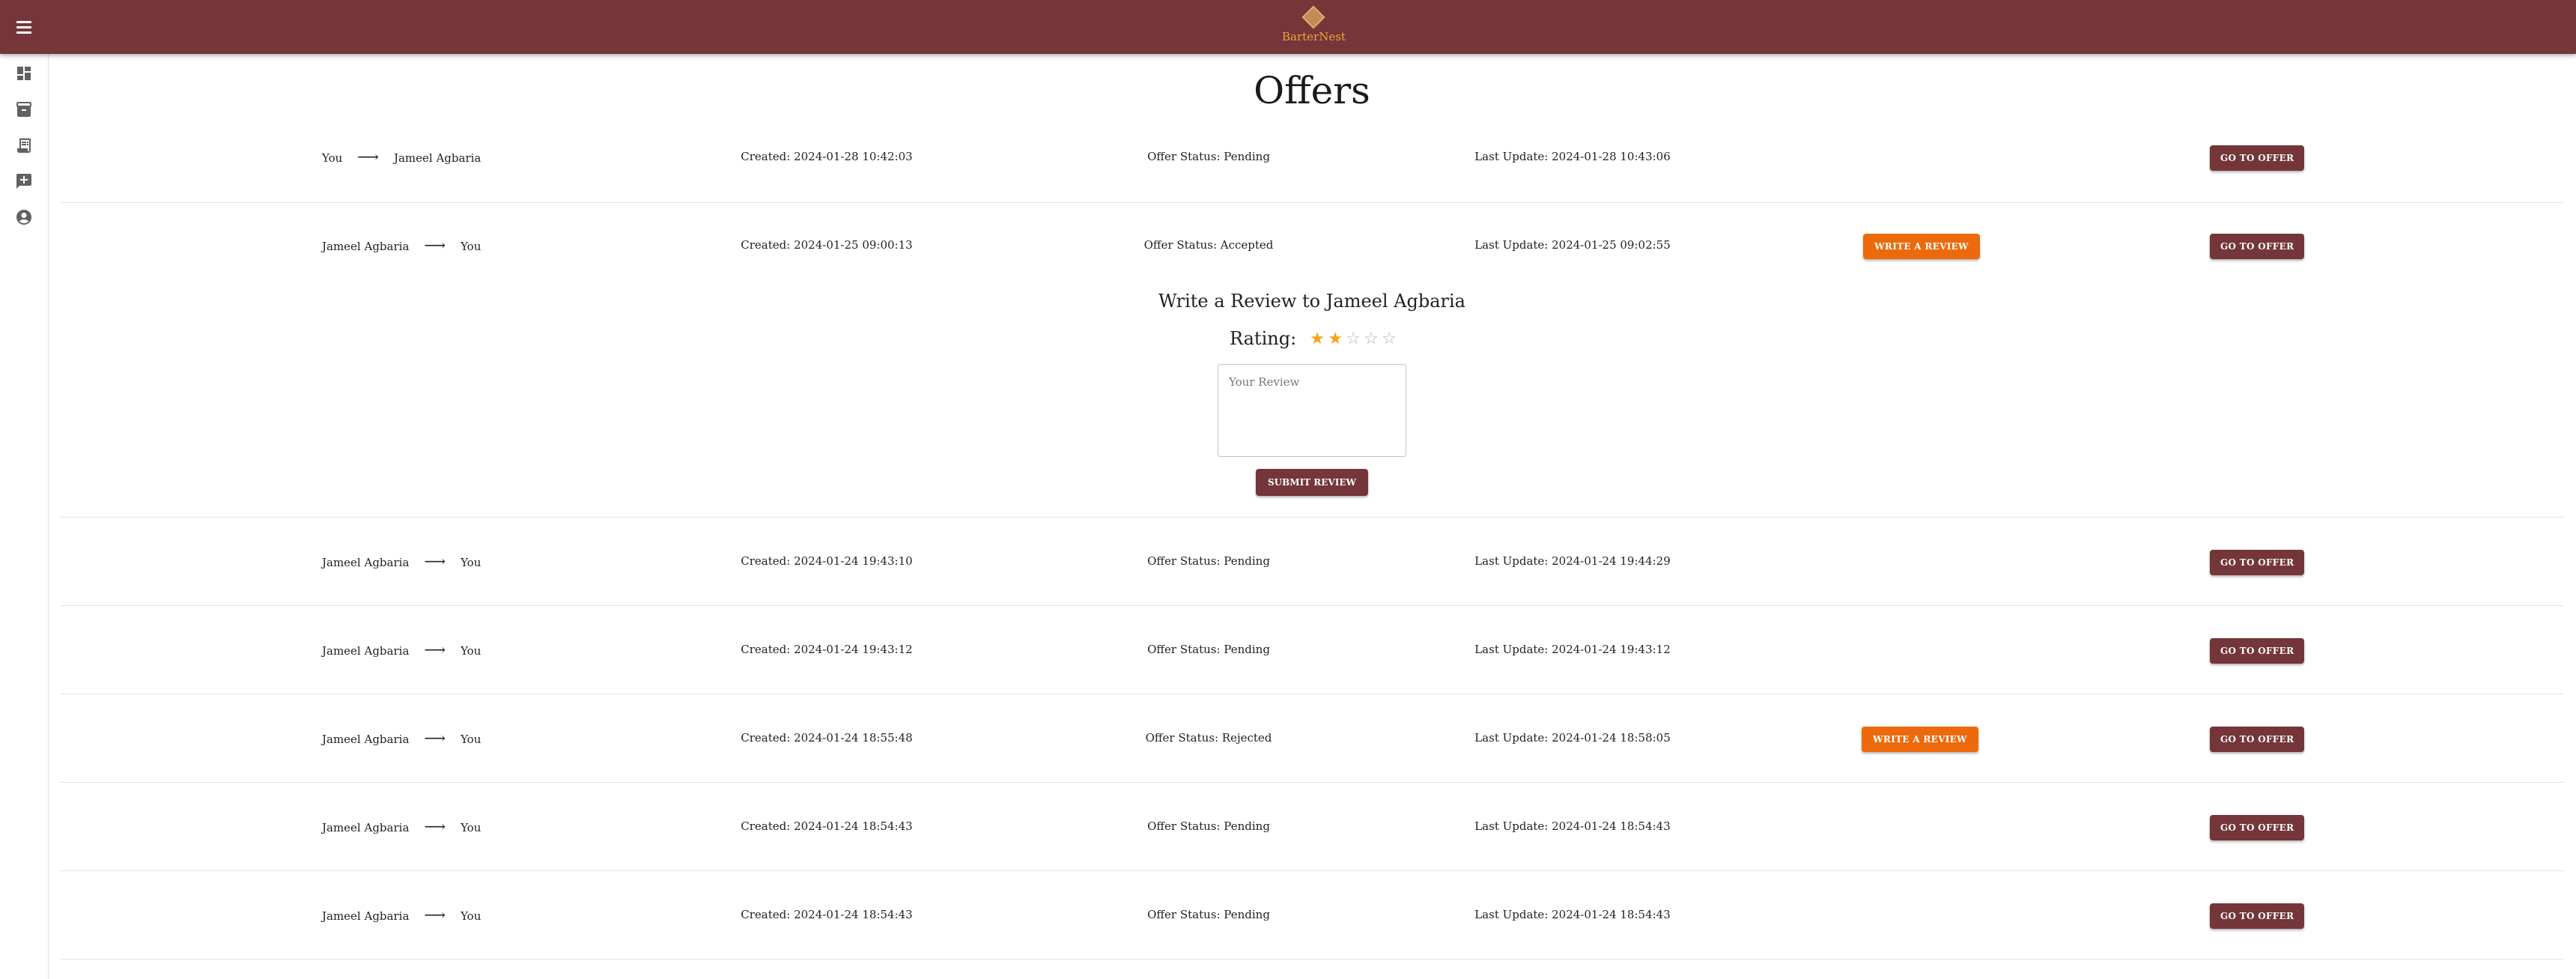 This screenshot has height=979, width=2576. I want to click on rating-label: Rating:, so click(1263, 339).